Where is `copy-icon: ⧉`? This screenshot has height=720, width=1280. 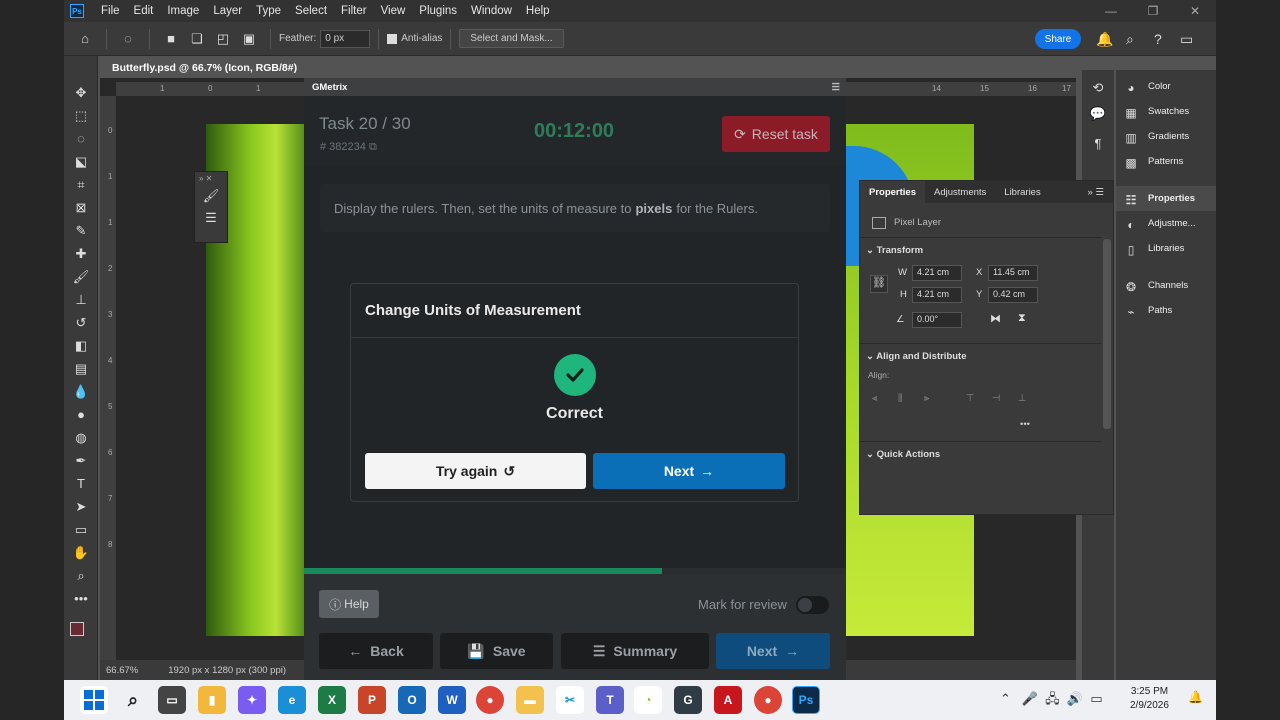
copy-icon: ⧉ is located at coordinates (373, 147).